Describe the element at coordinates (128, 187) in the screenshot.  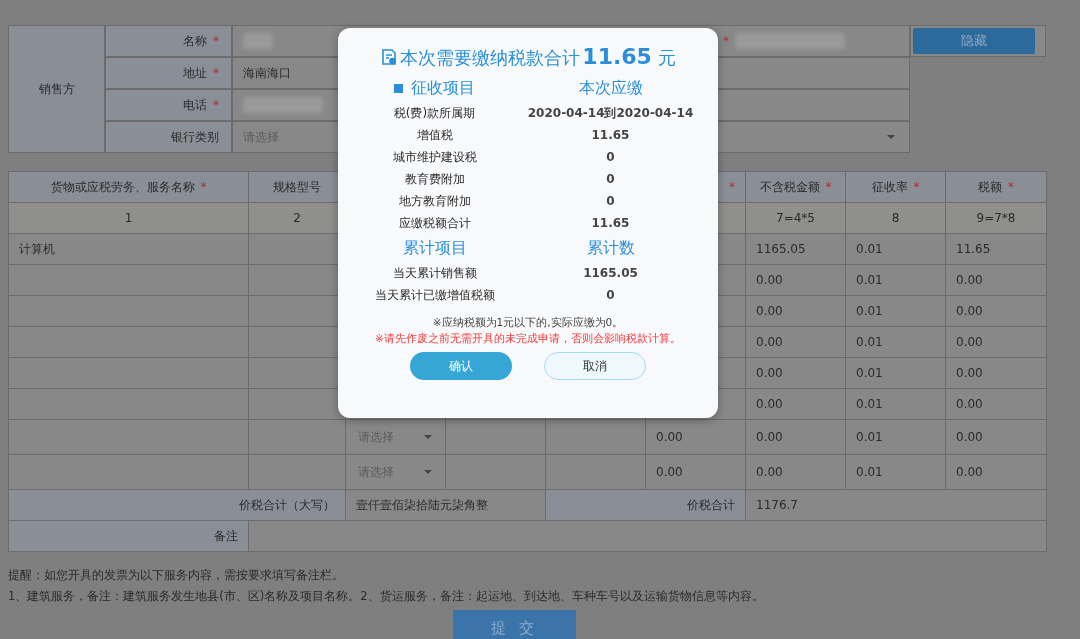
I see `column-header: 货物或应税劳务、服务名称 *` at that location.